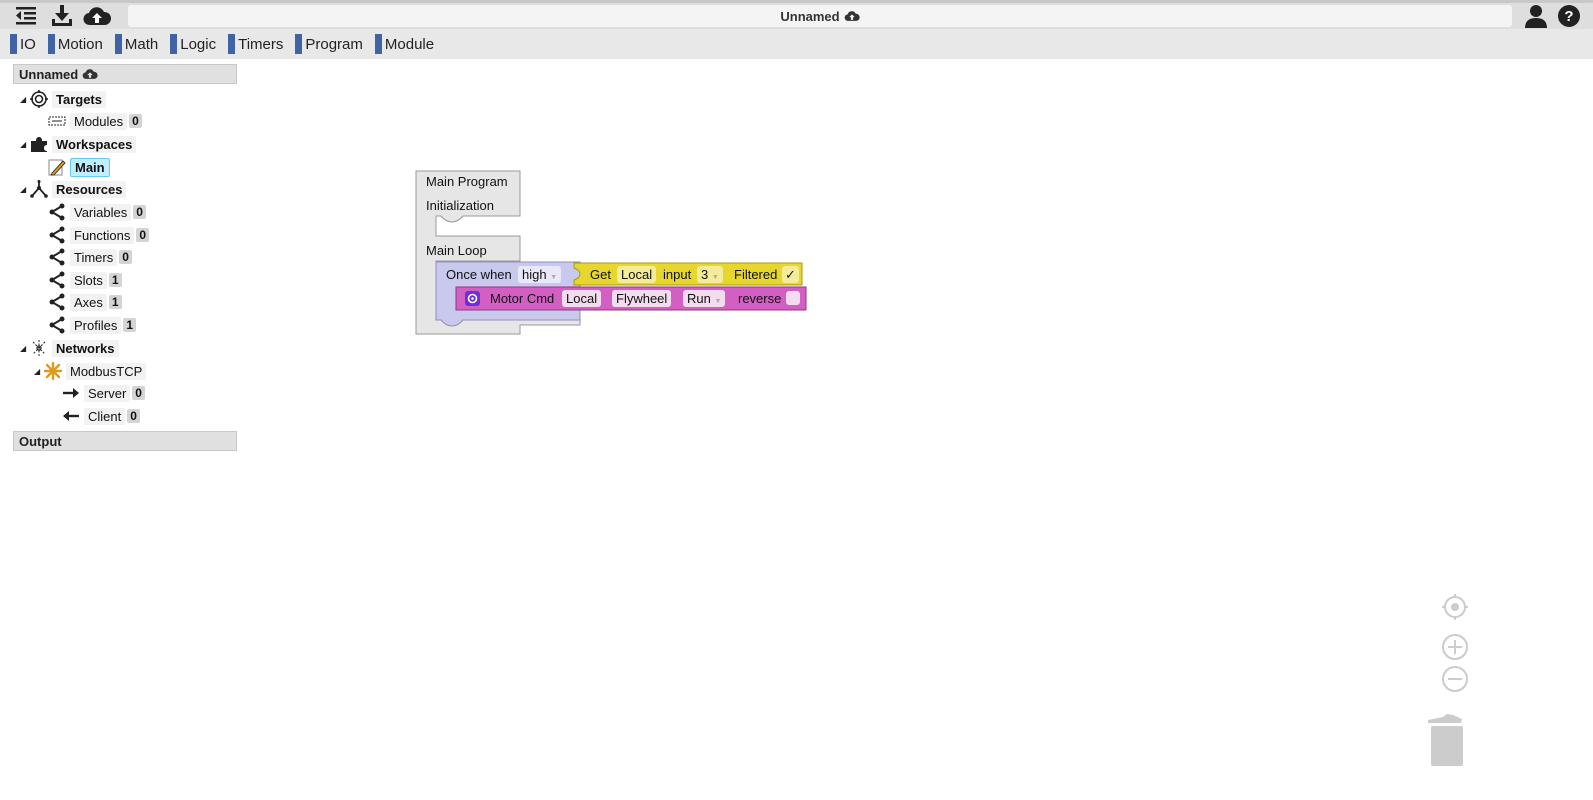  I want to click on check-icon: ✓, so click(790, 274).